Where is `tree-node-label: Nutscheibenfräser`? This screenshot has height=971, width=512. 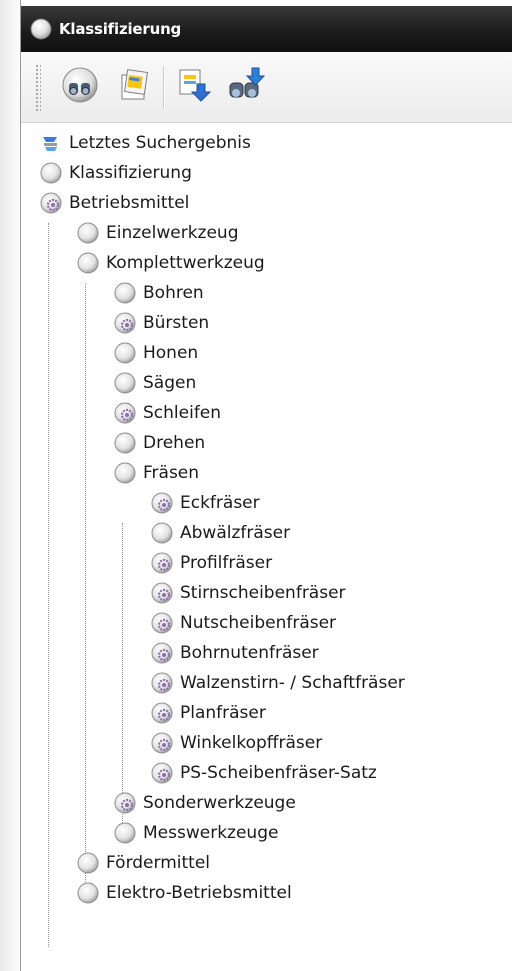 tree-node-label: Nutscheibenfräser is located at coordinates (258, 623).